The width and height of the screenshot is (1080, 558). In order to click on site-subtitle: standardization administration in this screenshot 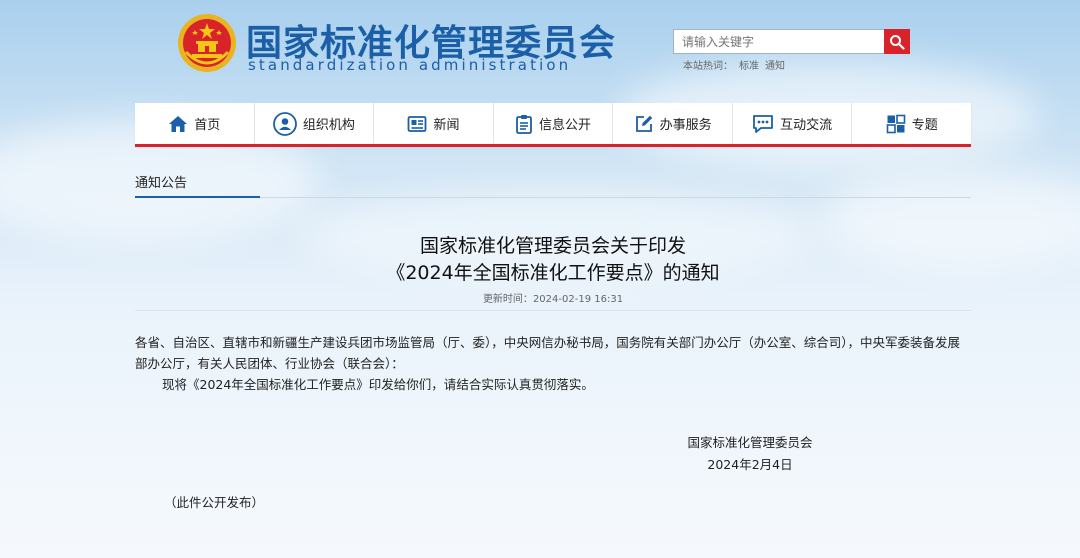, I will do `click(410, 65)`.